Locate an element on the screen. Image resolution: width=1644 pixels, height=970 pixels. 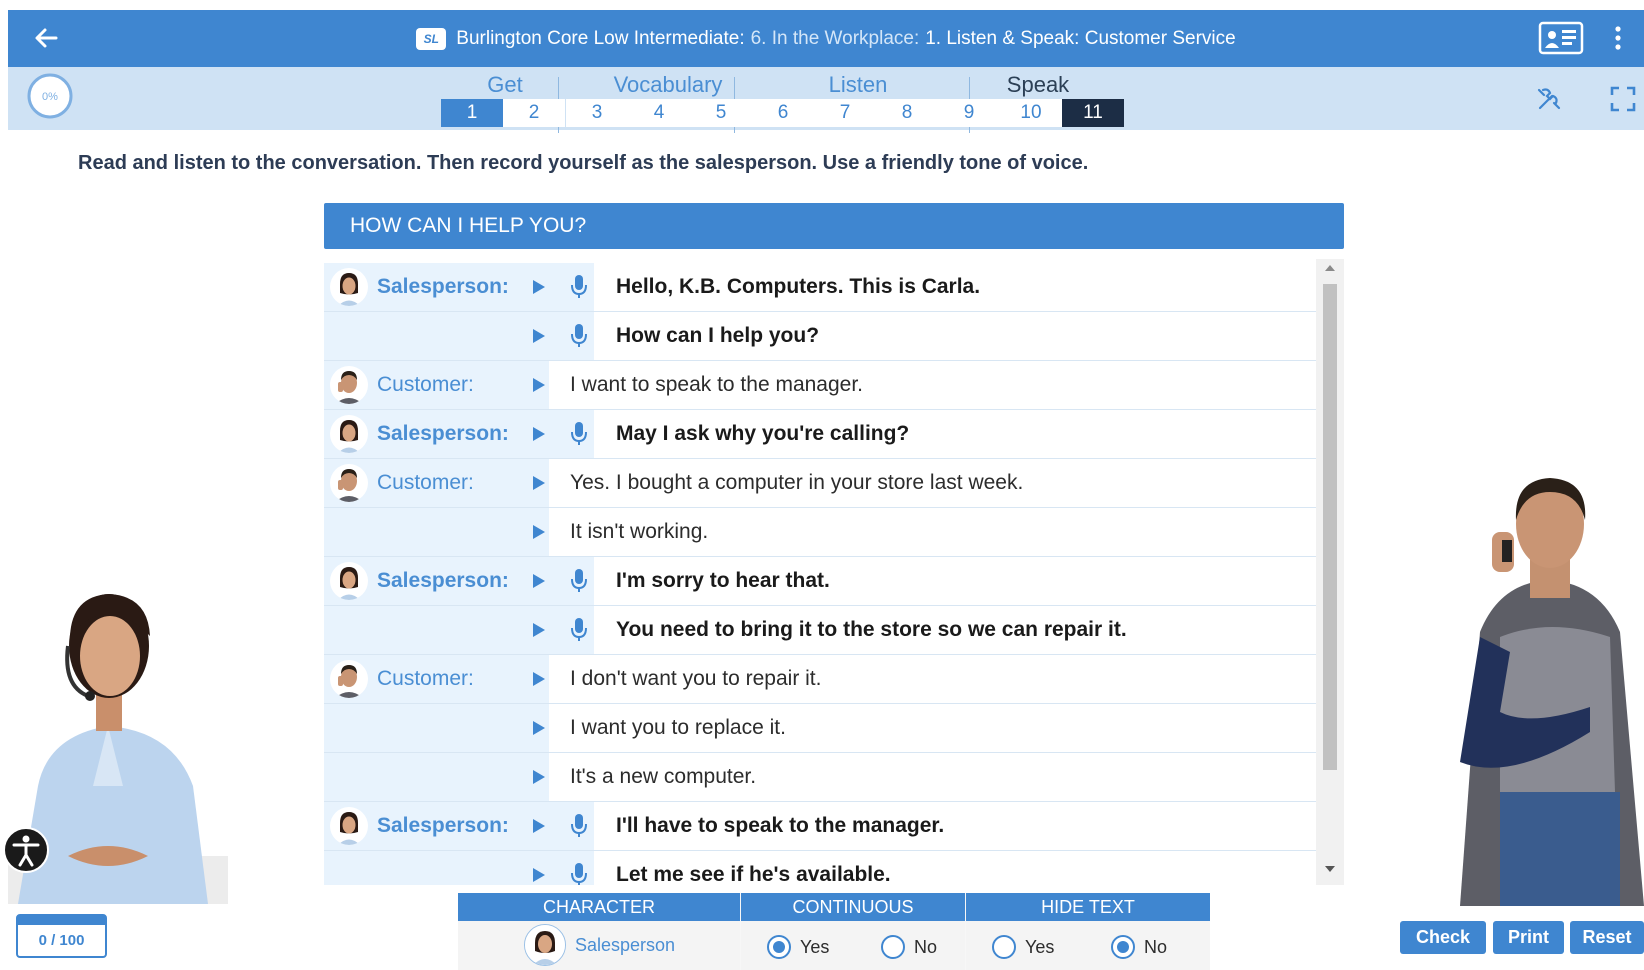
continuous-column: CONTINUOUS Yes No is located at coordinates (853, 931).